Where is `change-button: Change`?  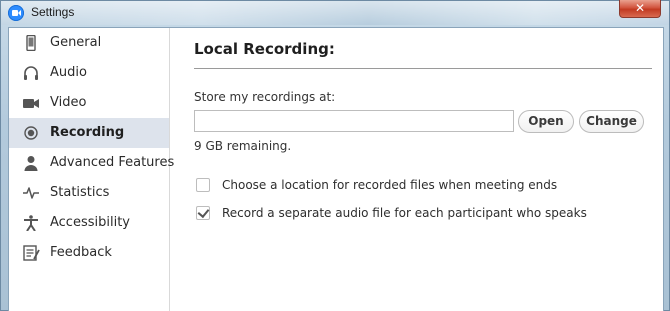 change-button: Change is located at coordinates (611, 121).